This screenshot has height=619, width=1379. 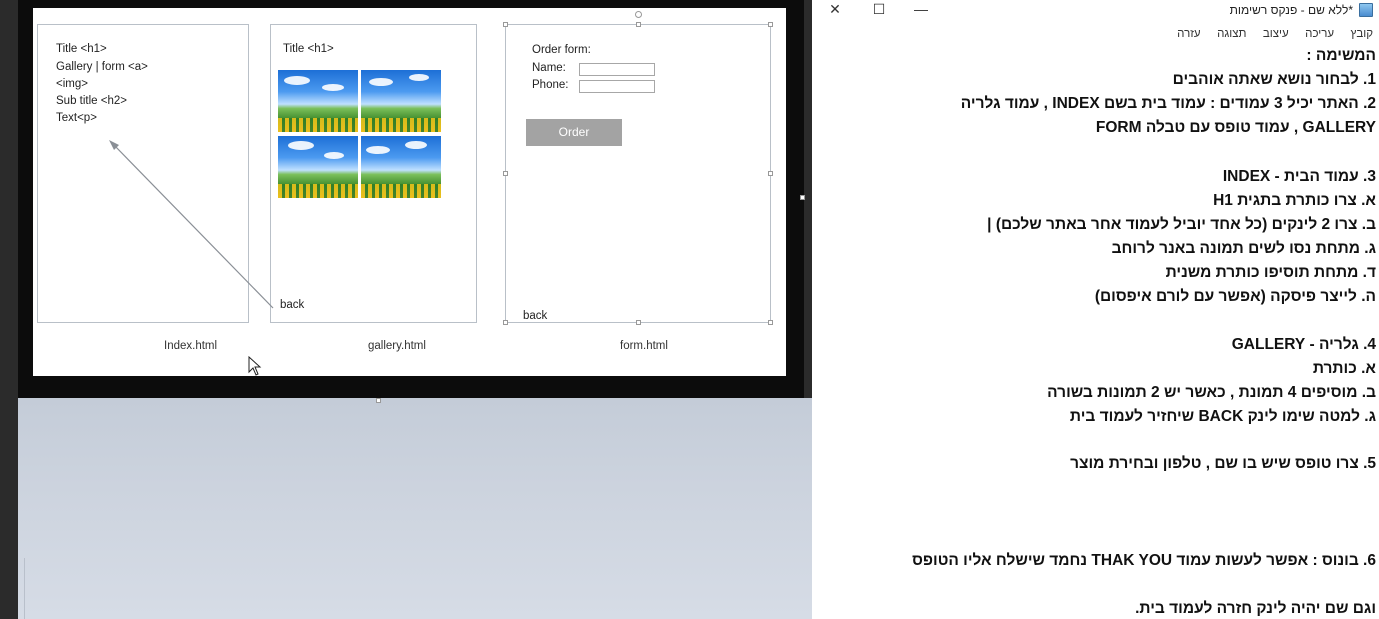 What do you see at coordinates (550, 85) in the screenshot?
I see `form-phone-label: Phone:` at bounding box center [550, 85].